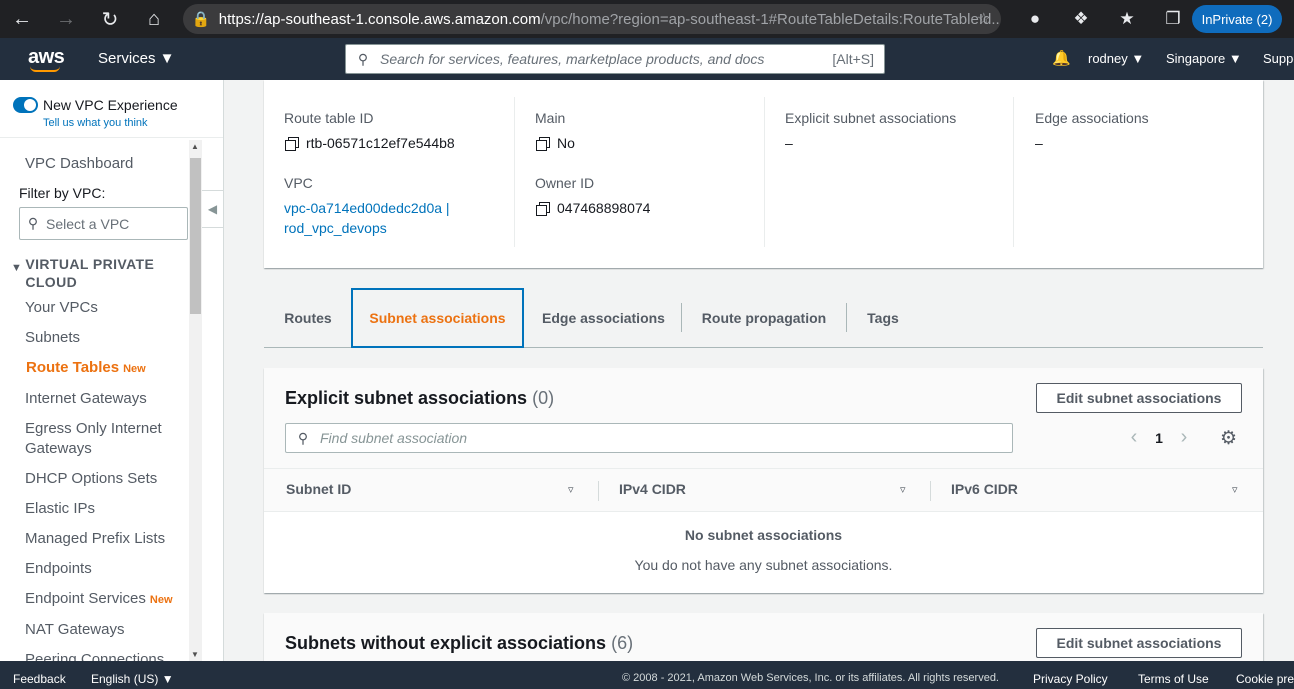 This screenshot has height=689, width=1294. I want to click on sidebar-item-endpoint-services: Endpoint Services New, so click(110, 599).